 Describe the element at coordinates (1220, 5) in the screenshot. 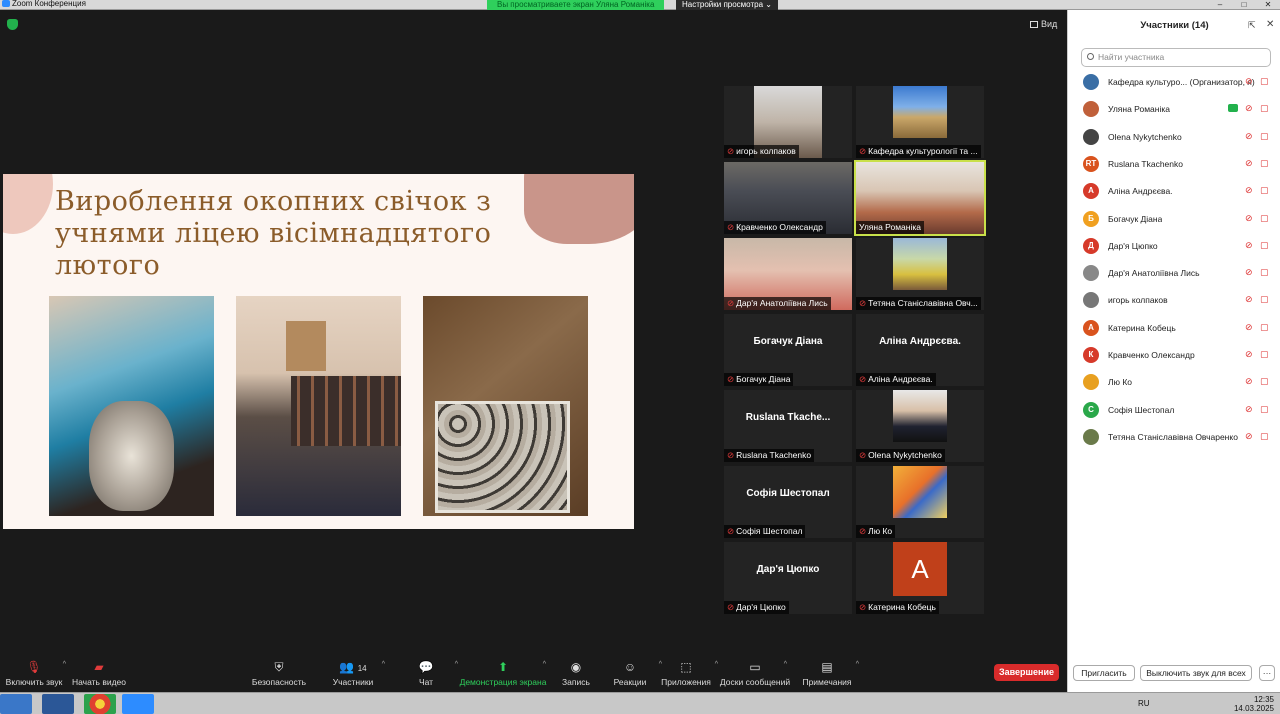

I see `minimize-button: –` at that location.